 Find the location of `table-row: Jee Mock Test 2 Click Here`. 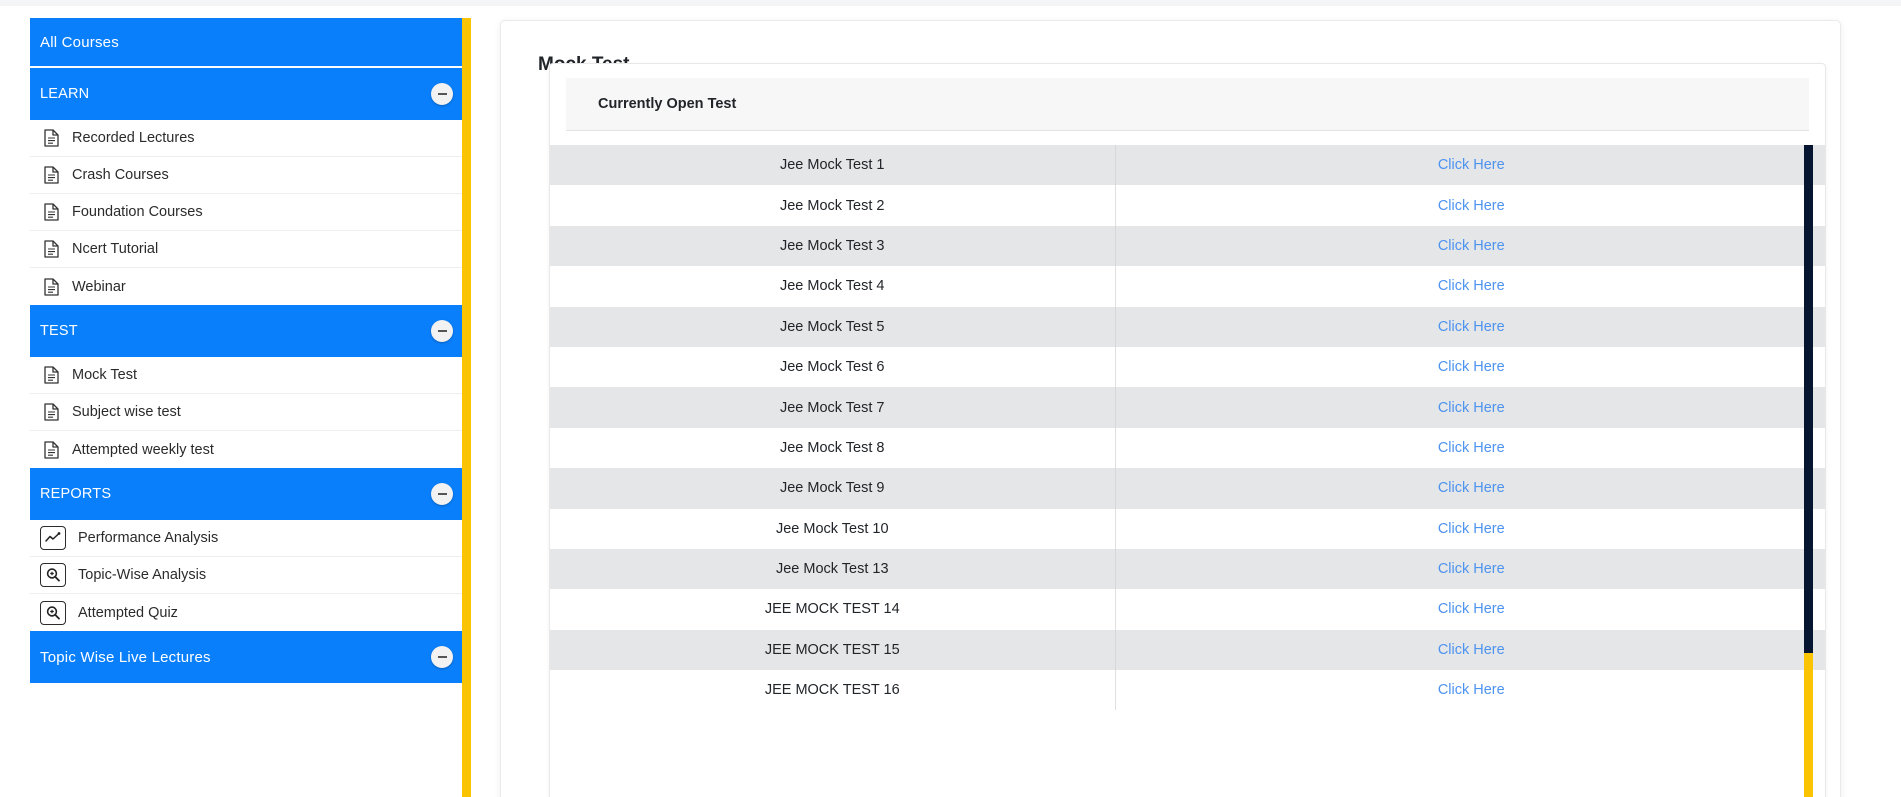

table-row: Jee Mock Test 2 Click Here is located at coordinates (1187, 205).